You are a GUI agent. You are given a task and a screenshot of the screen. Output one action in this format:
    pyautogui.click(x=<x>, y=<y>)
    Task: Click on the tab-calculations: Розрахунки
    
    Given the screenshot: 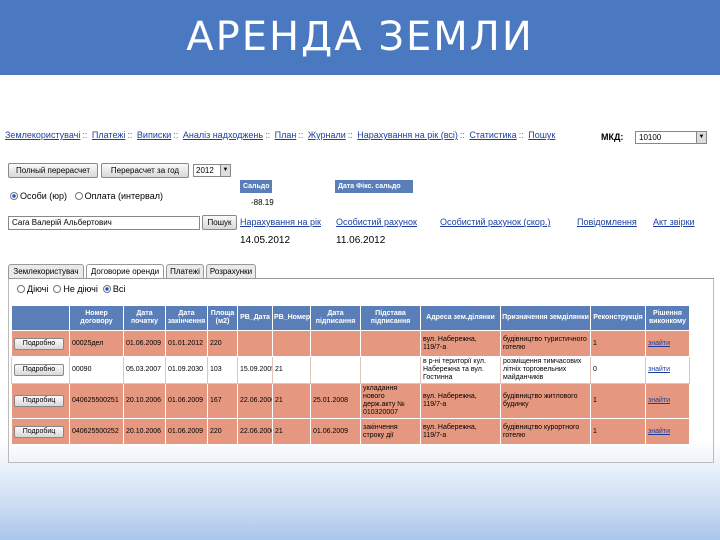 What is the action you would take?
    pyautogui.click(x=231, y=271)
    